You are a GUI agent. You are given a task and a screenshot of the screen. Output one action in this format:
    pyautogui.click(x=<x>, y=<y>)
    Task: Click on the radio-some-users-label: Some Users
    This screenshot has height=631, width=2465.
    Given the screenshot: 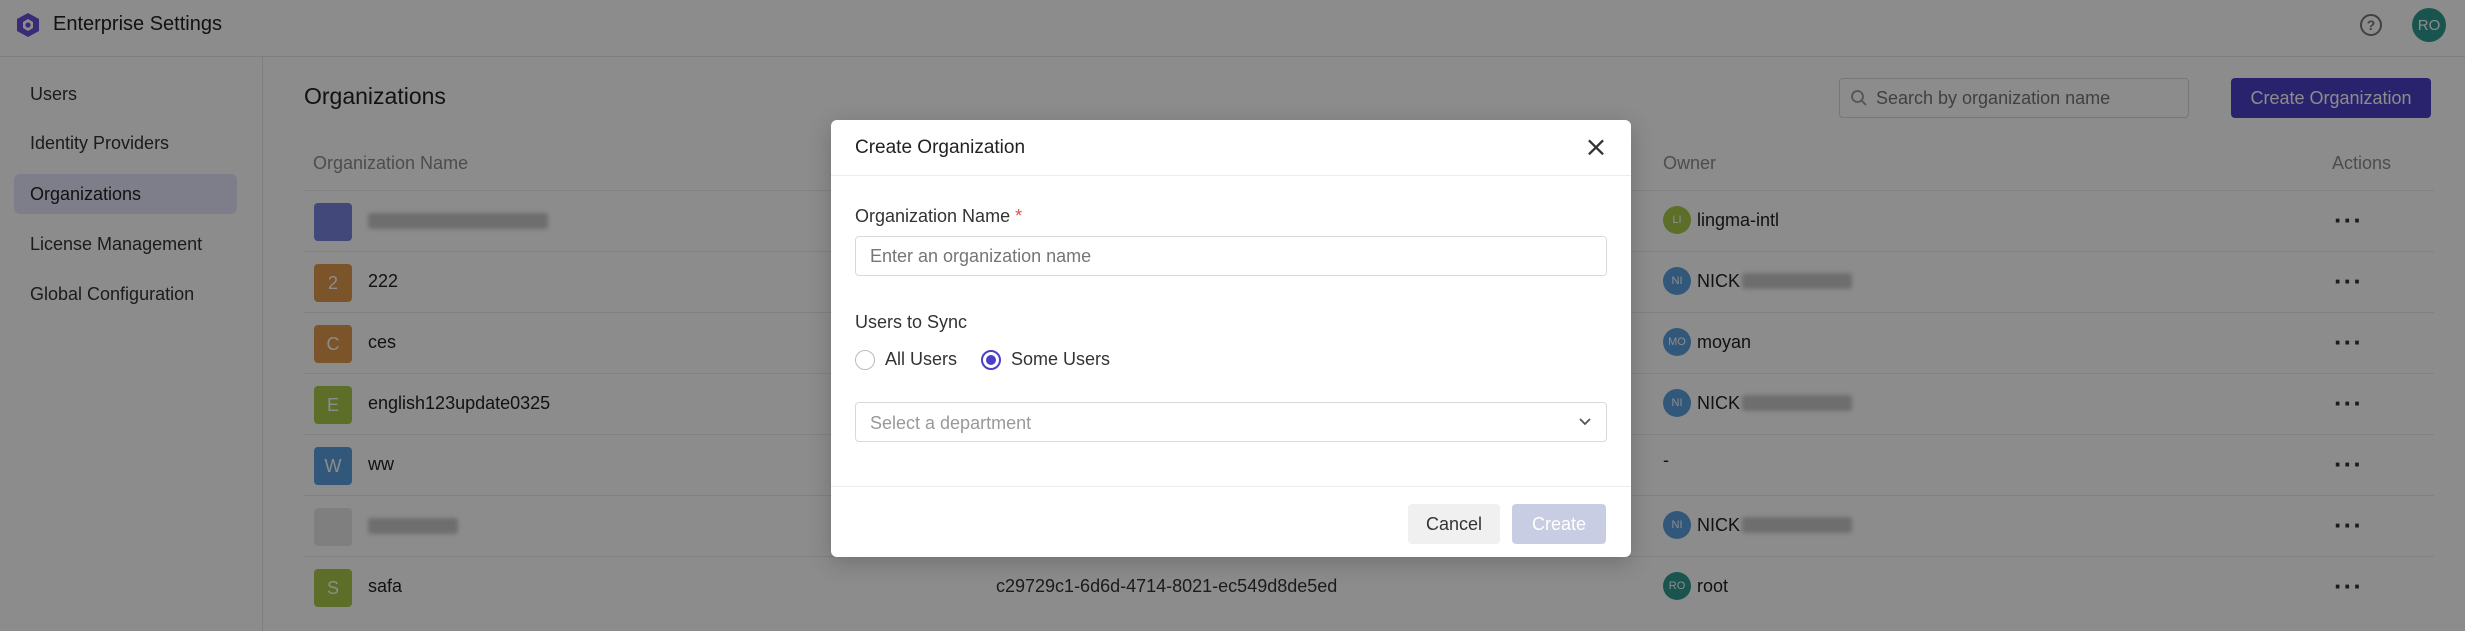 What is the action you would take?
    pyautogui.click(x=1060, y=359)
    